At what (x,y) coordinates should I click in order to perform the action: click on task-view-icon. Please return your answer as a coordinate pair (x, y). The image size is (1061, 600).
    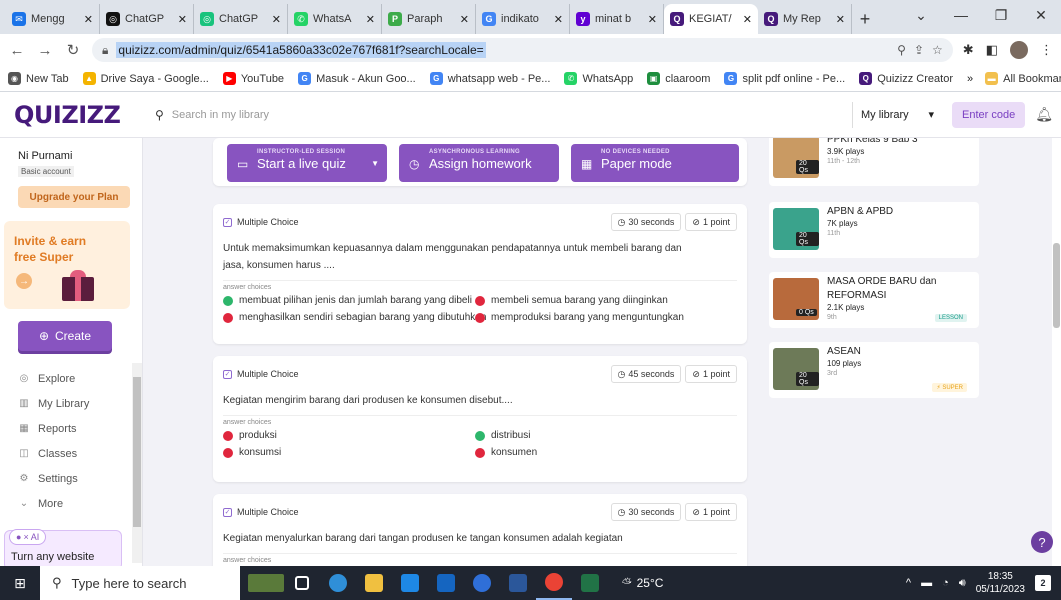
    Looking at the image, I should click on (302, 583).